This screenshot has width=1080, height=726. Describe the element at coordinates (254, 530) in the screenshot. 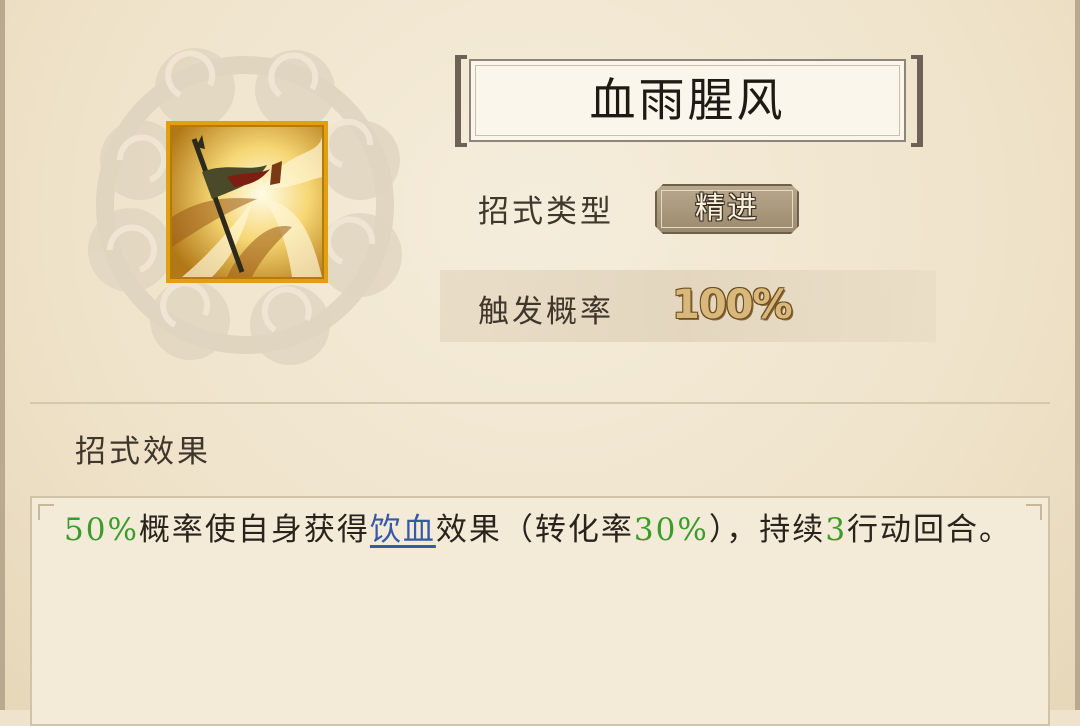

I see `effect-text-segment: 概率使自身获得` at that location.